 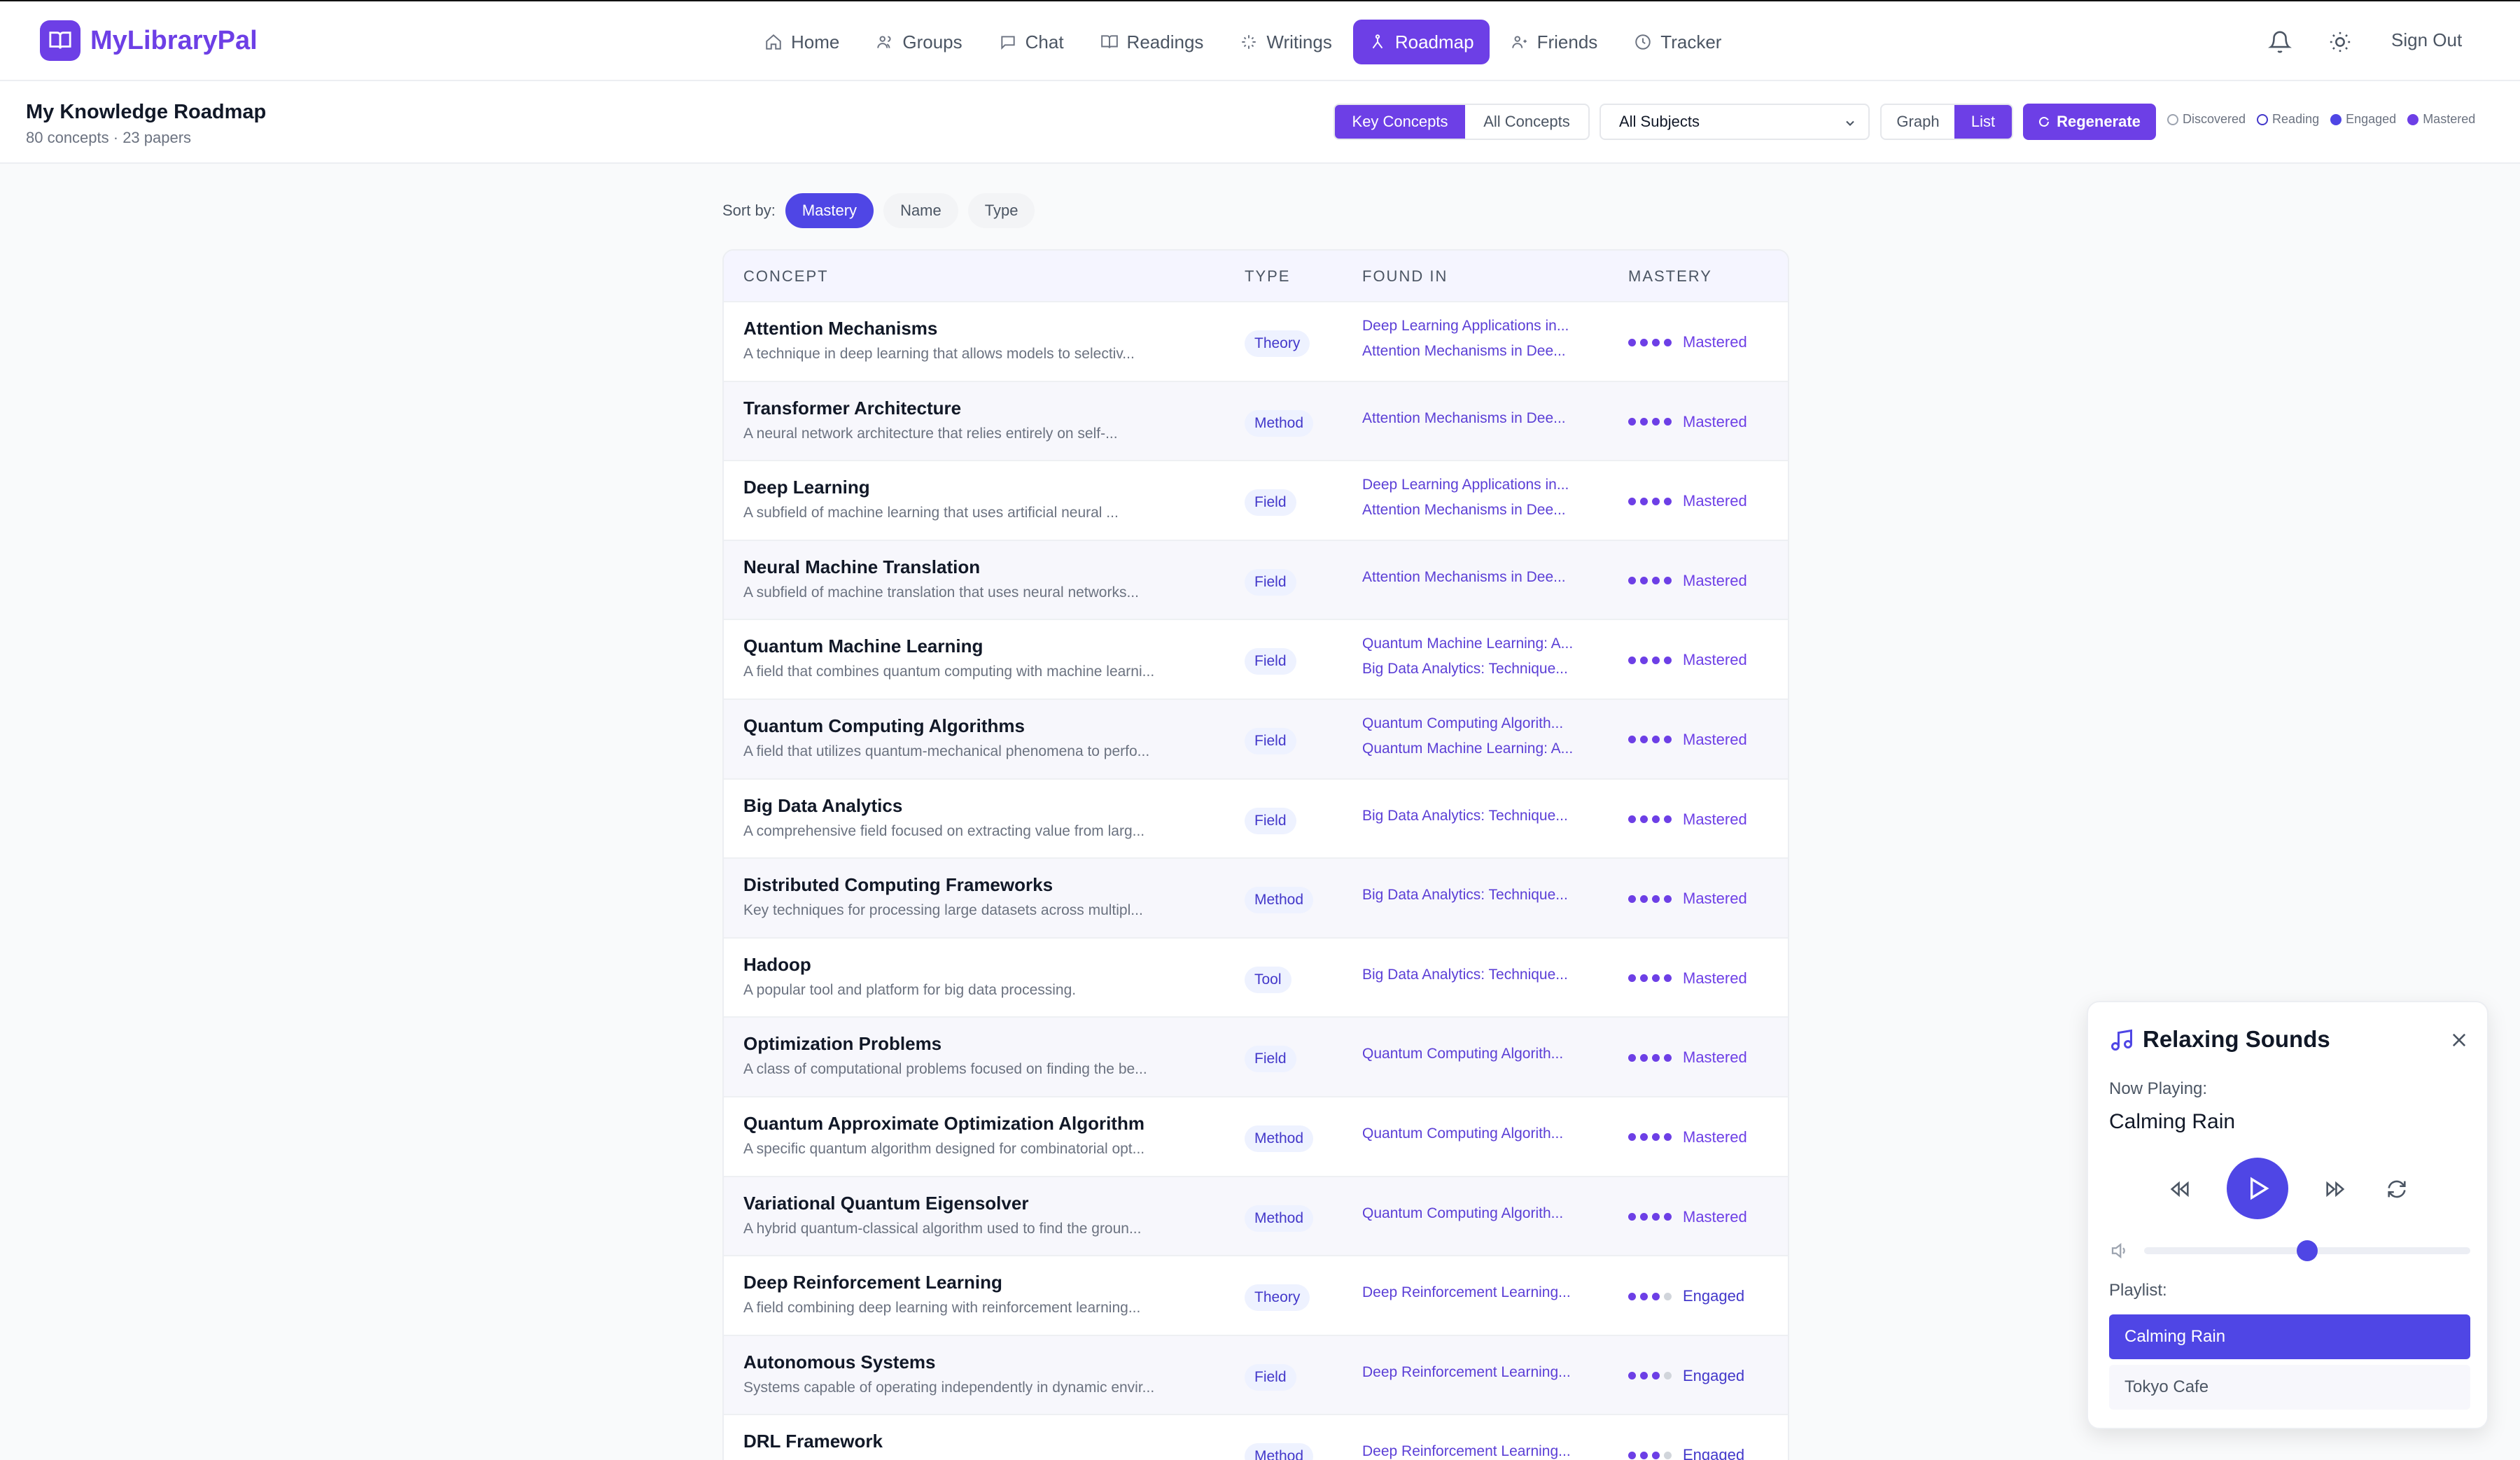 I want to click on all-concepts-button: All Concepts, so click(x=1526, y=122).